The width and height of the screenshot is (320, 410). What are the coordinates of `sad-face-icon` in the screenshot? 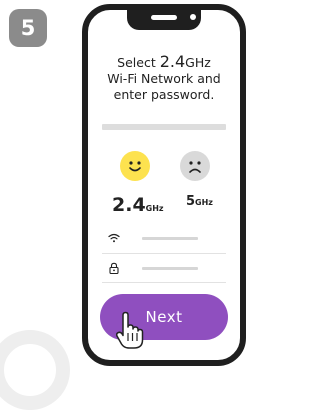 It's located at (195, 166).